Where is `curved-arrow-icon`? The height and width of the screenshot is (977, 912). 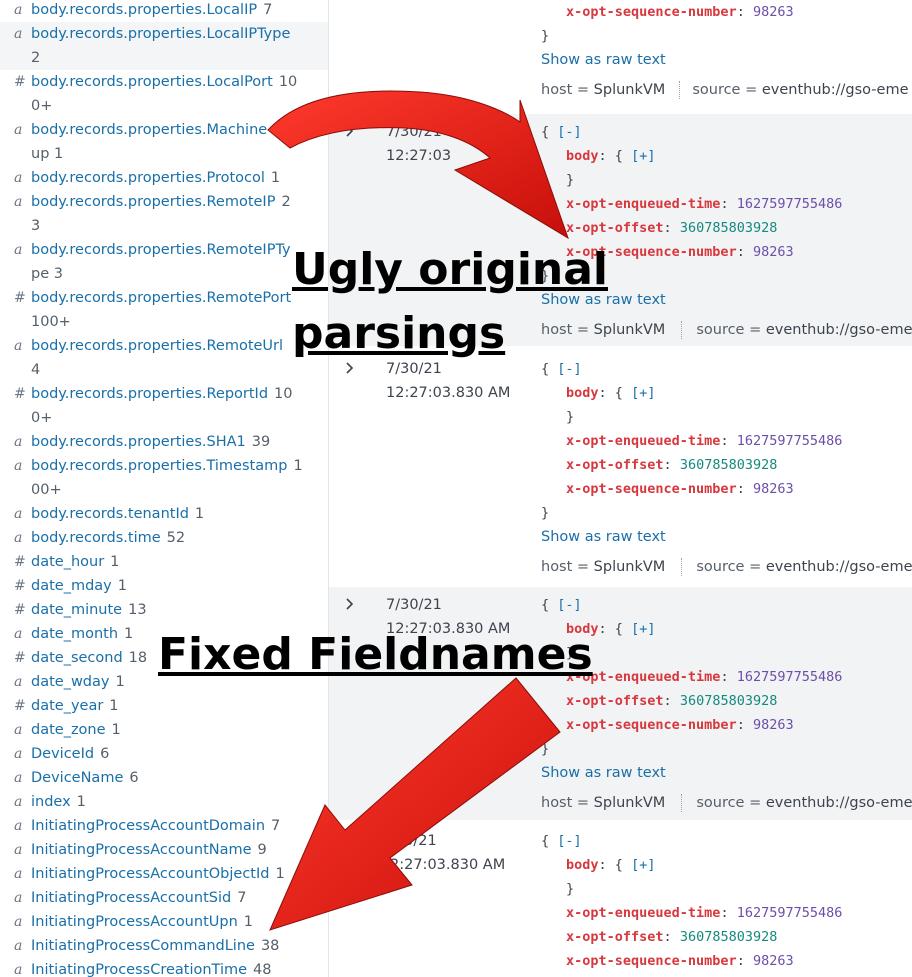 curved-arrow-icon is located at coordinates (418, 165).